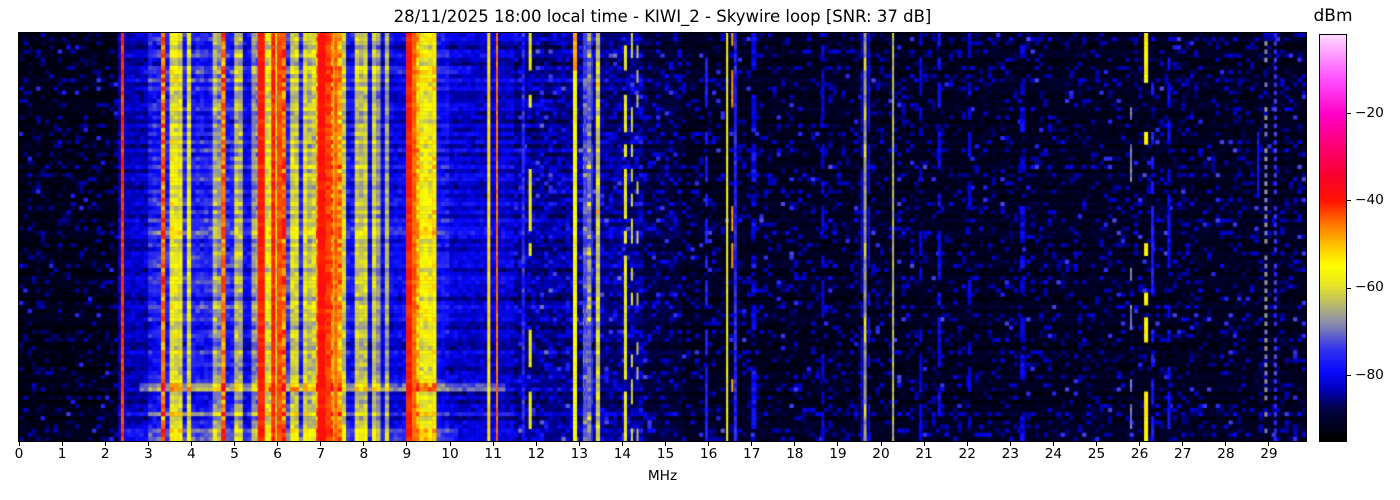  What do you see at coordinates (1369, 374) in the screenshot?
I see `colorbar-tick-label: −80` at bounding box center [1369, 374].